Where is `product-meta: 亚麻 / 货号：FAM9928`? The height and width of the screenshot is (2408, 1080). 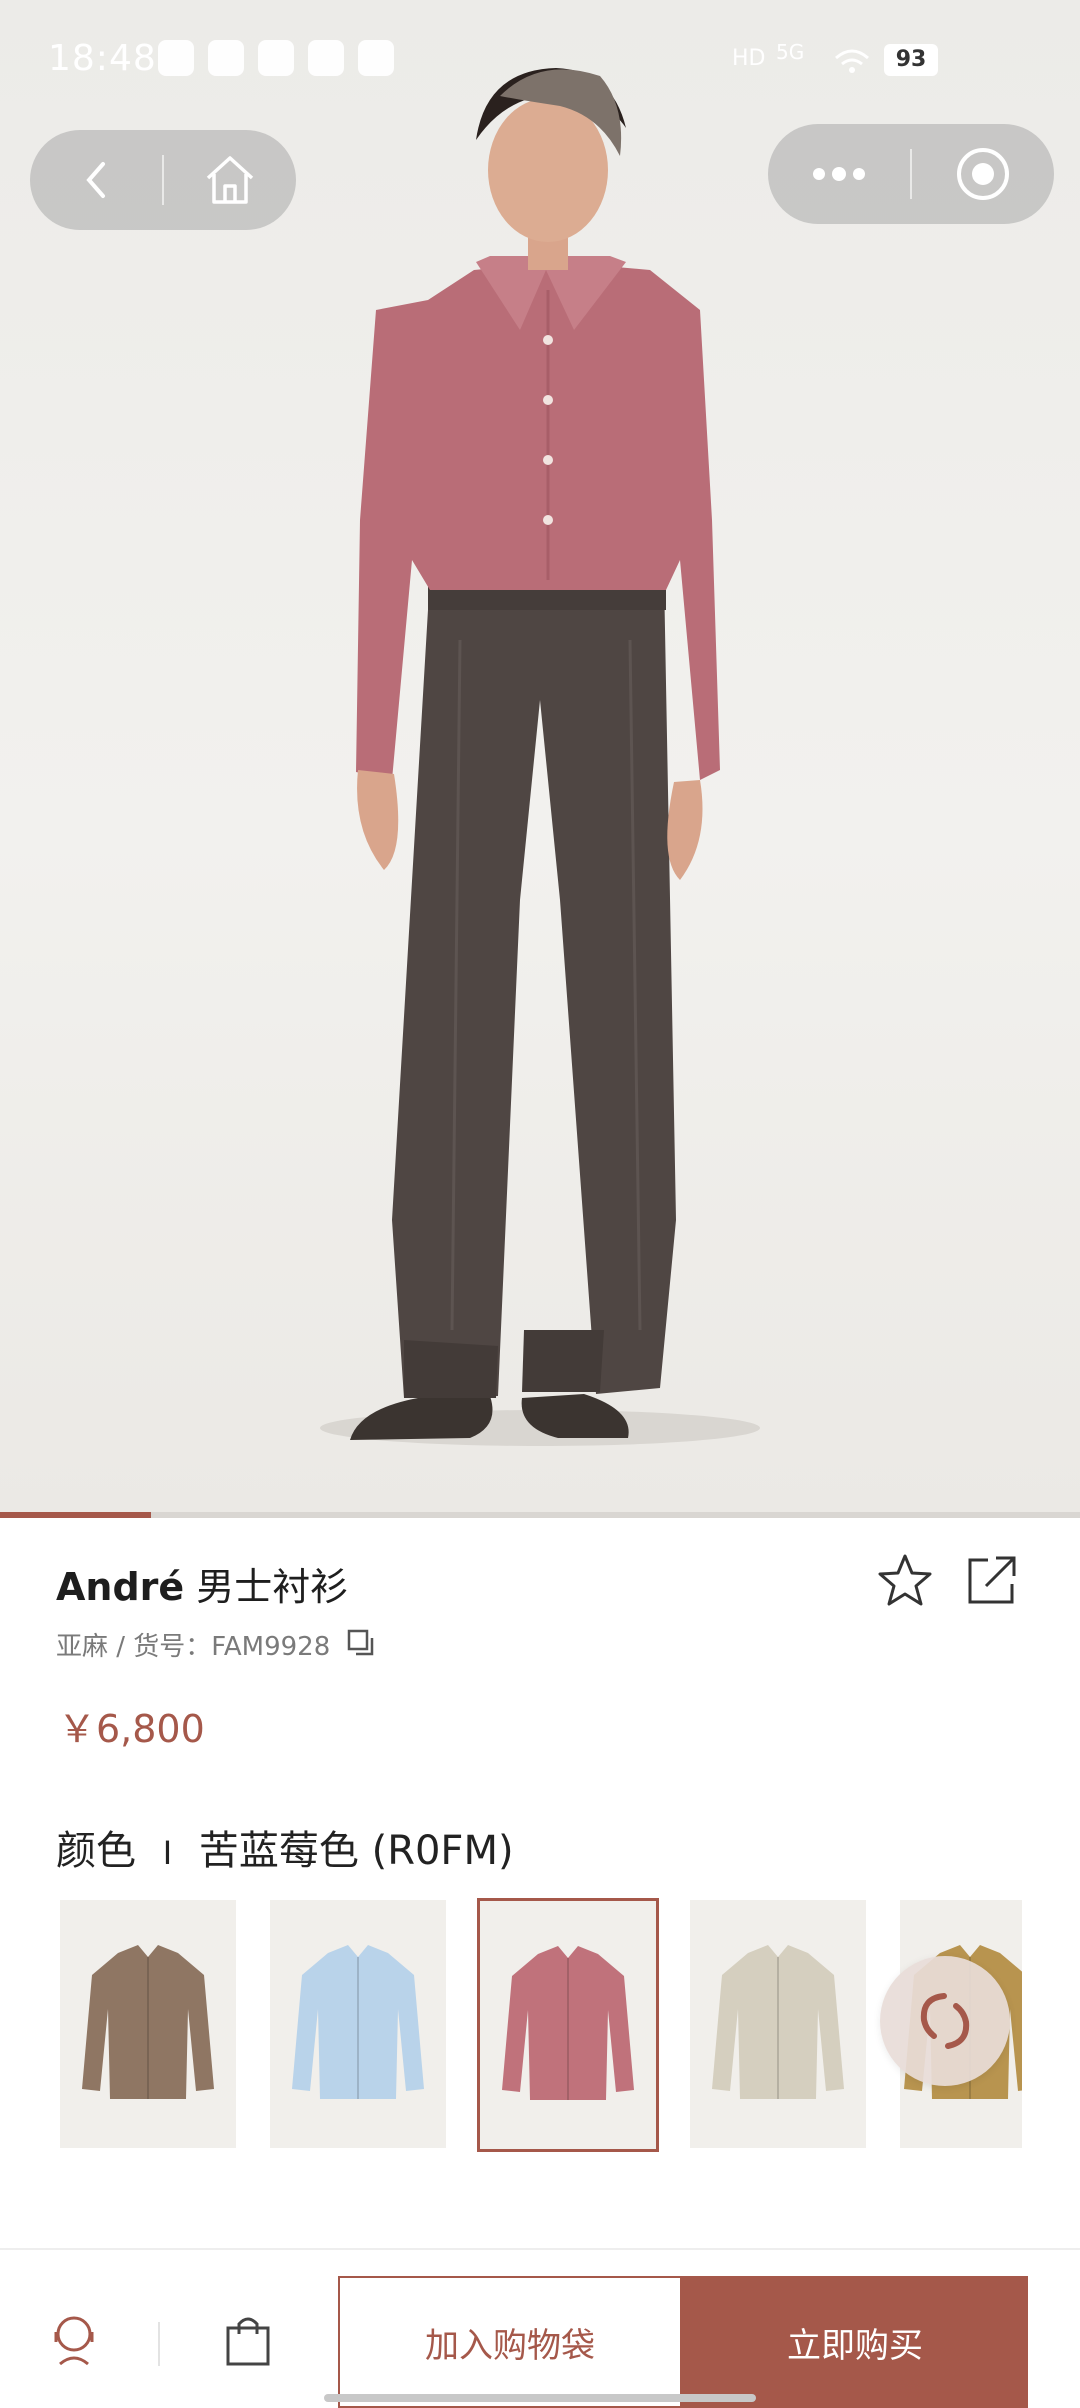
product-meta: 亚麻 / 货号：FAM9928 is located at coordinates (193, 1644).